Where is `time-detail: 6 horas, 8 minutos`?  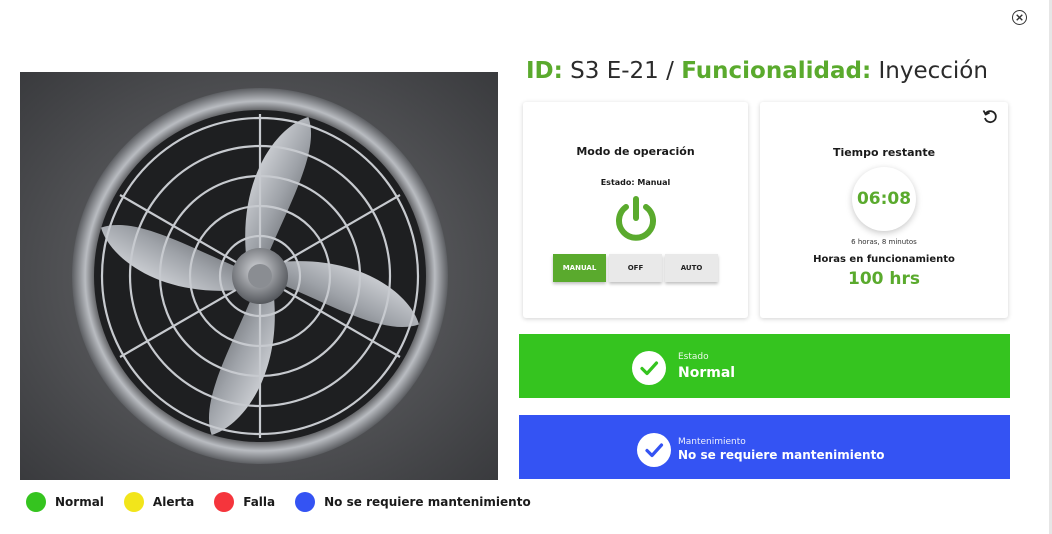
time-detail: 6 horas, 8 minutos is located at coordinates (884, 242).